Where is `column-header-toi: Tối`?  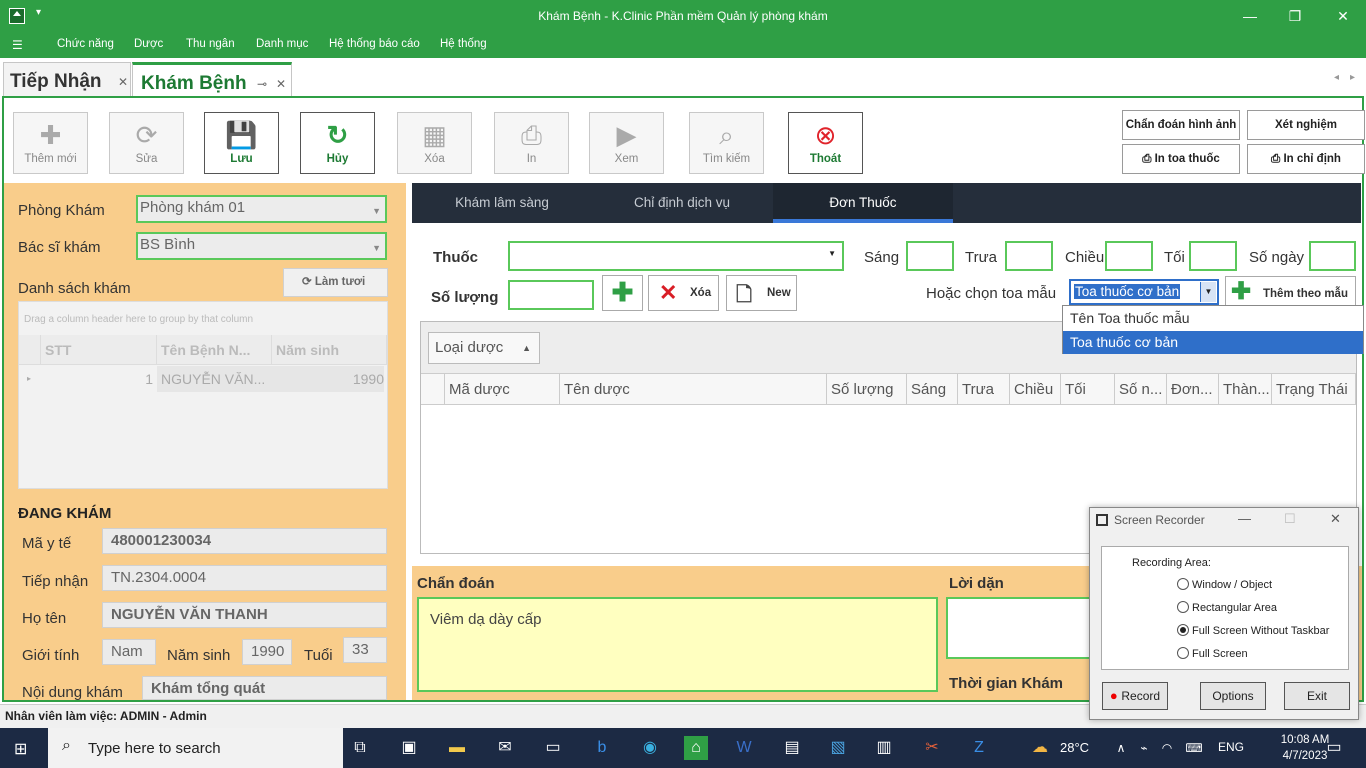
column-header-toi: Tối is located at coordinates (1088, 389).